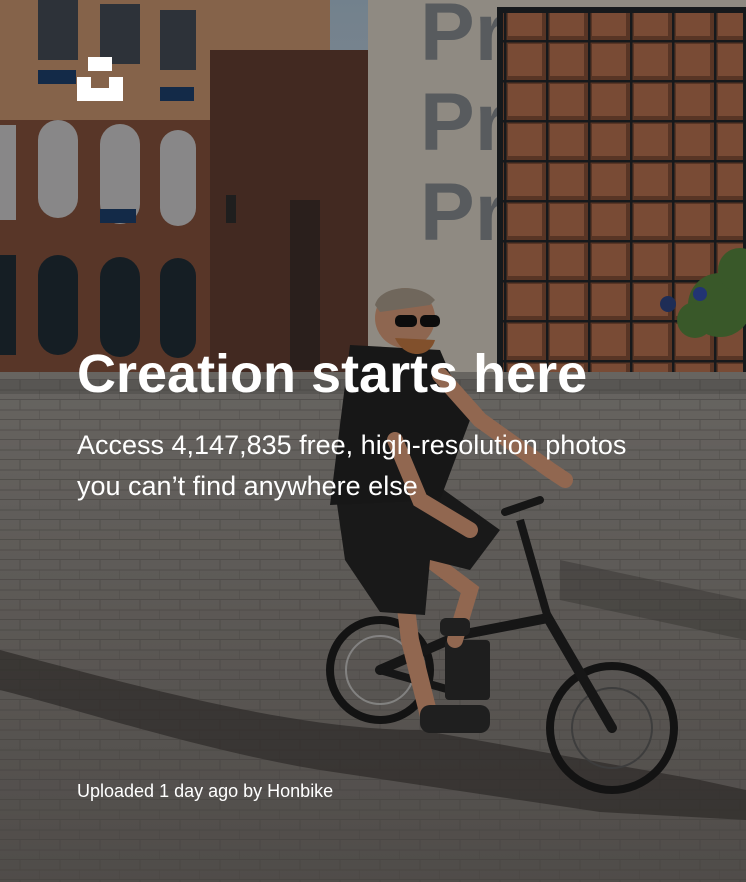 This screenshot has height=882, width=746. What do you see at coordinates (300, 791) in the screenshot?
I see `photo-author-link: Honbike` at bounding box center [300, 791].